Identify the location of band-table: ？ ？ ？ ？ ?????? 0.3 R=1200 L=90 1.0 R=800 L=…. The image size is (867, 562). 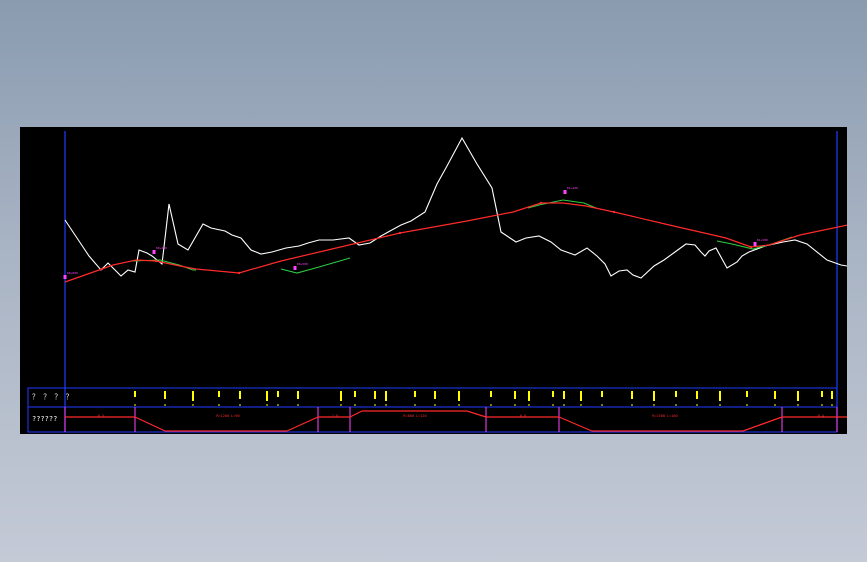
(437, 410).